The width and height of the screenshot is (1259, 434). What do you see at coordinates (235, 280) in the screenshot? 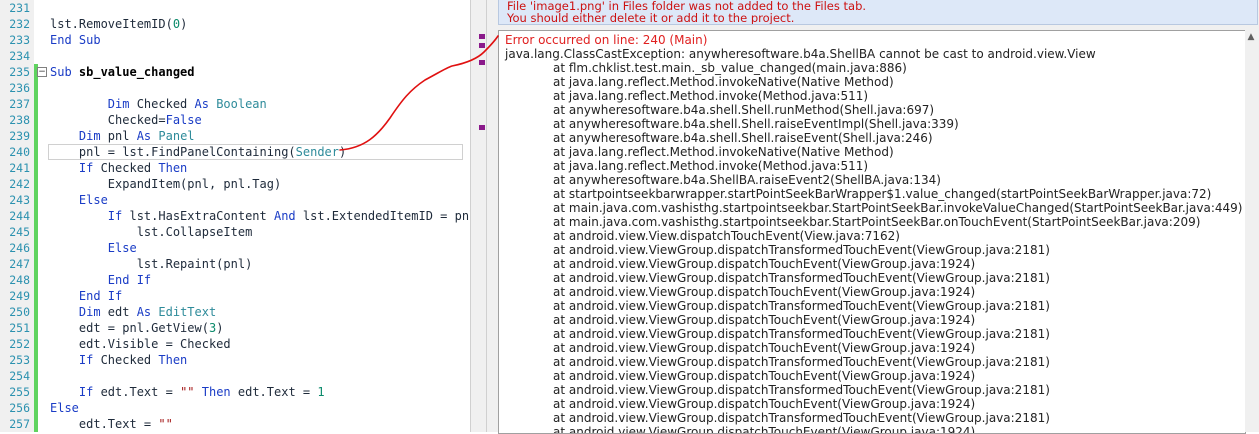
I see `code-line: 248 End If` at bounding box center [235, 280].